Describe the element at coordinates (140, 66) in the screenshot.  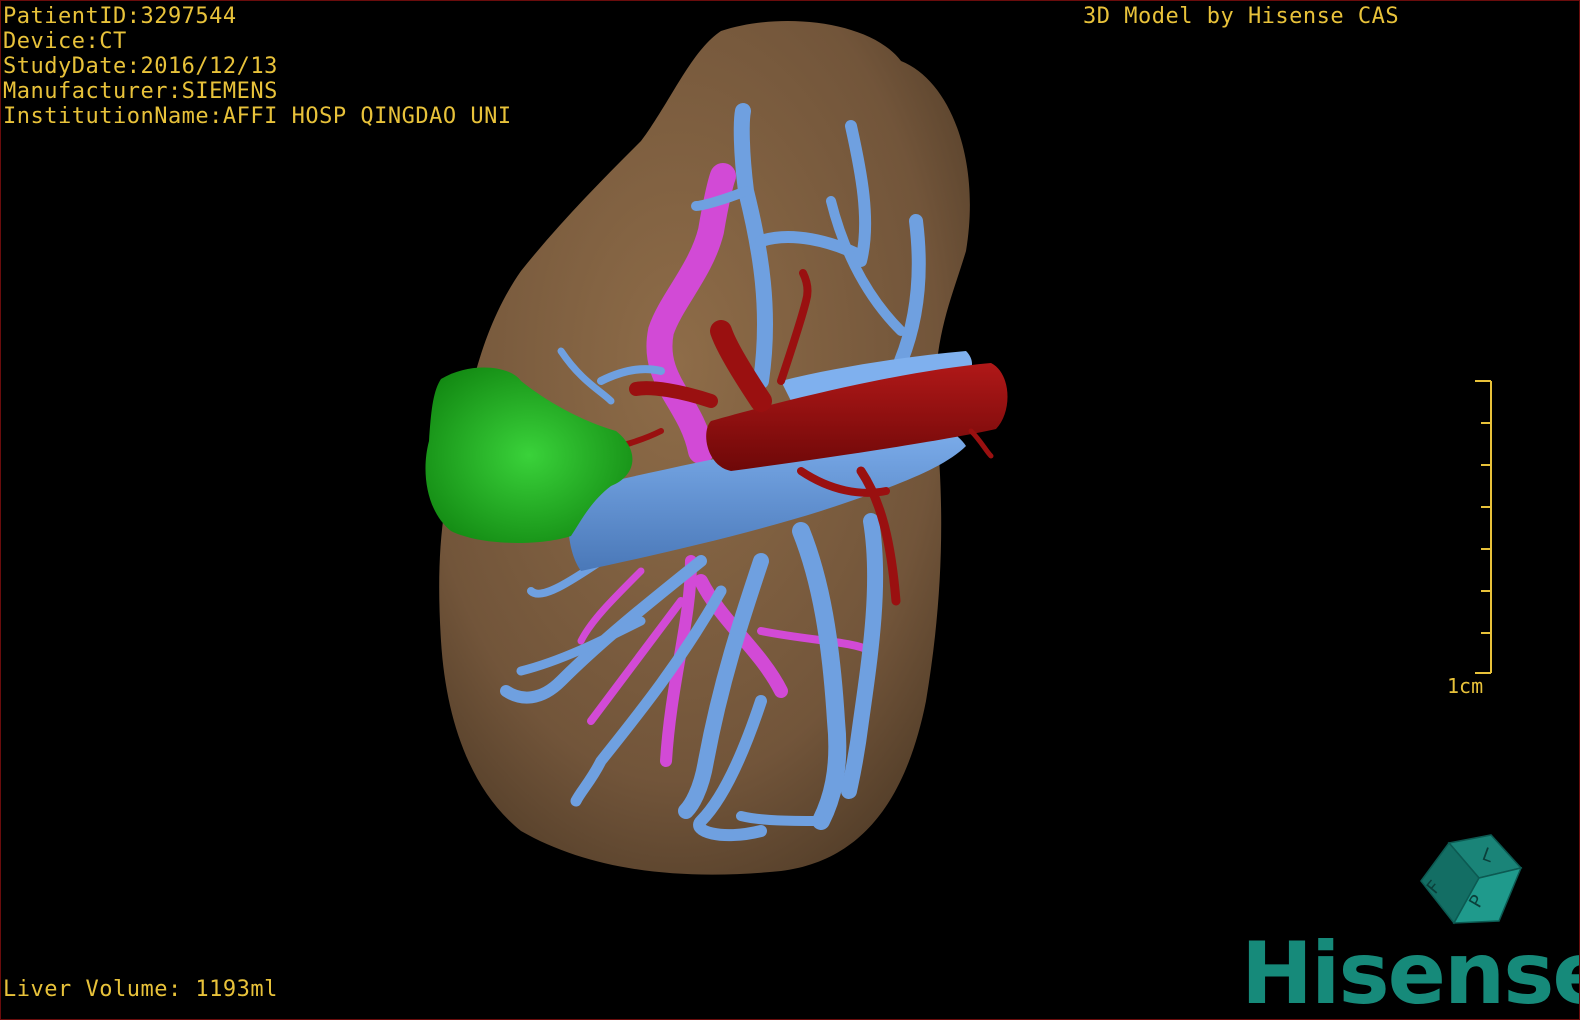
I see `study-date-text: StudyDate:2016/12/13` at that location.